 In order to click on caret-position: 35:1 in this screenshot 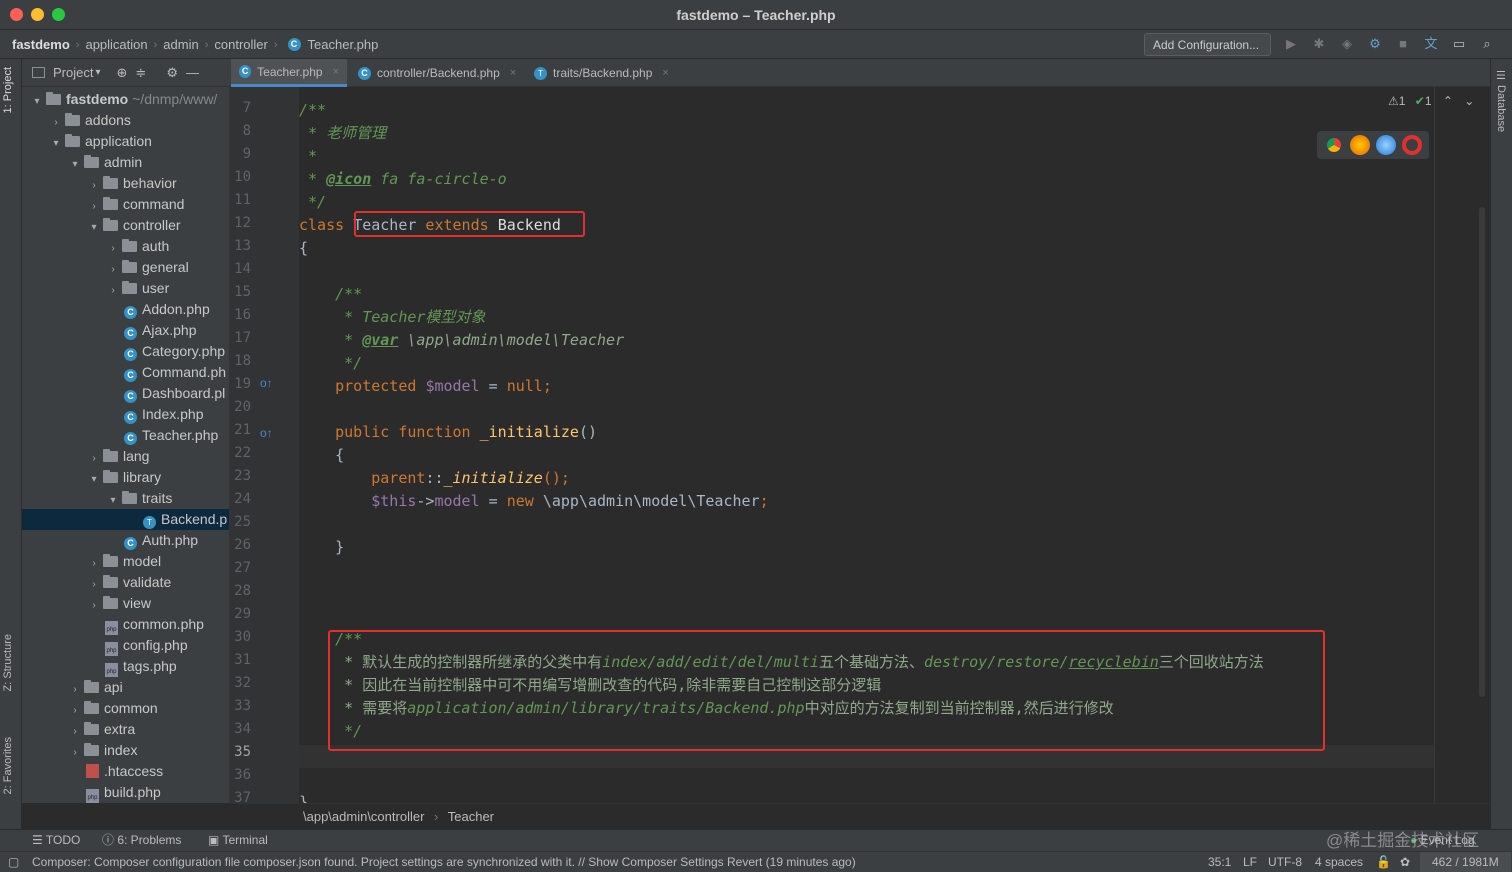, I will do `click(1219, 862)`.